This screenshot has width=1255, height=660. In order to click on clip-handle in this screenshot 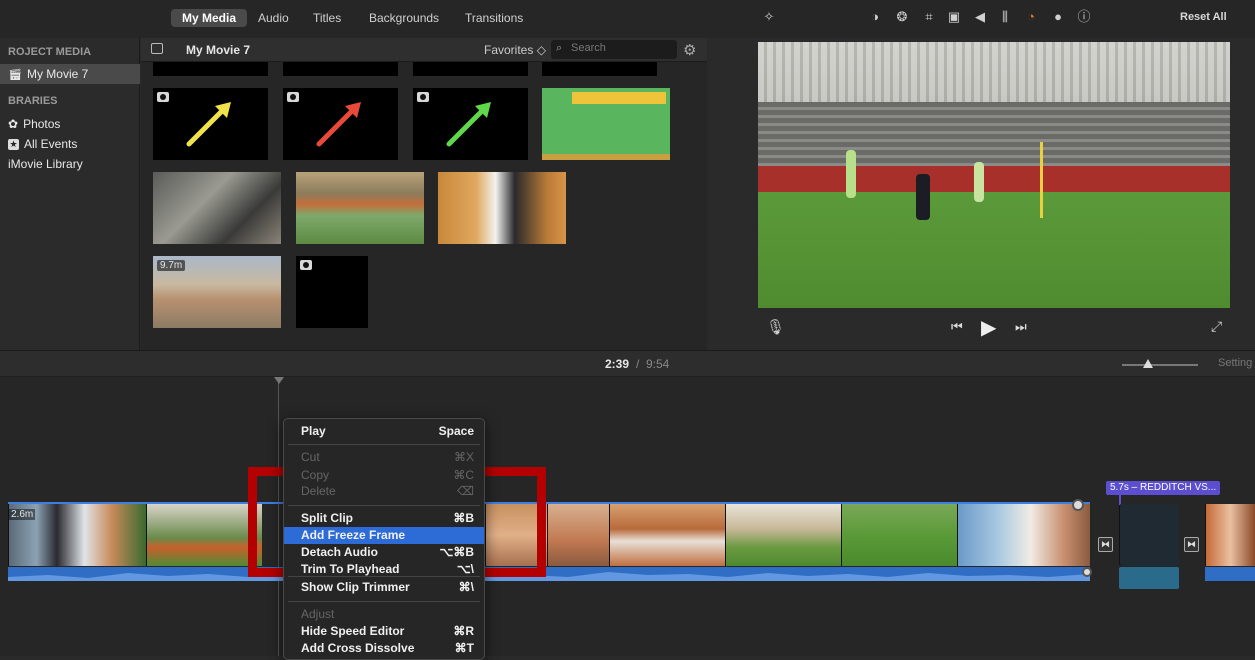, I will do `click(1078, 505)`.